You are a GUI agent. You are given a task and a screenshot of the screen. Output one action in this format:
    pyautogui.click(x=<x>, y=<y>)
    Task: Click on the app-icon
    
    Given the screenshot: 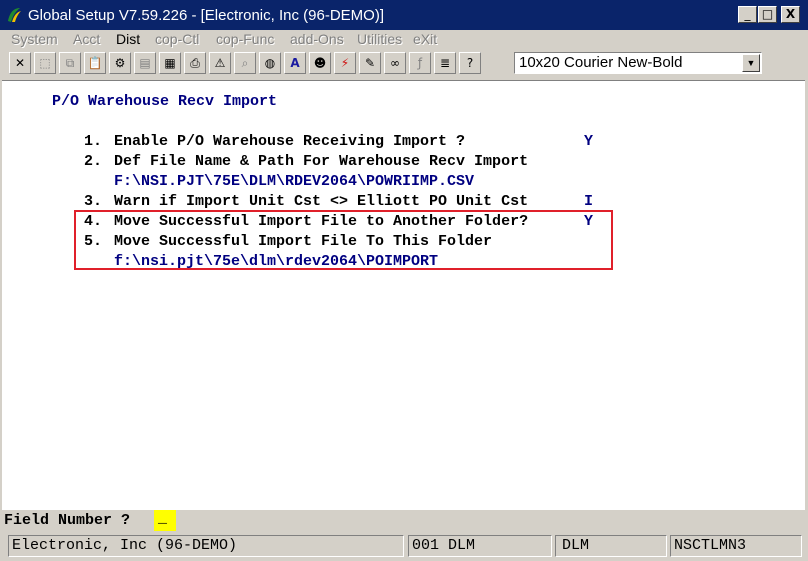 What is the action you would take?
    pyautogui.click(x=14, y=15)
    